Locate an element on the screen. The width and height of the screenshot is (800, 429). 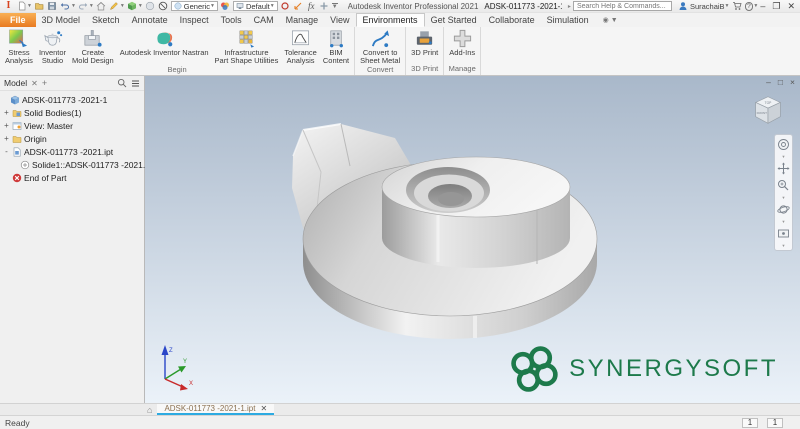
tab-simulation: Simulation is located at coordinates (568, 20).